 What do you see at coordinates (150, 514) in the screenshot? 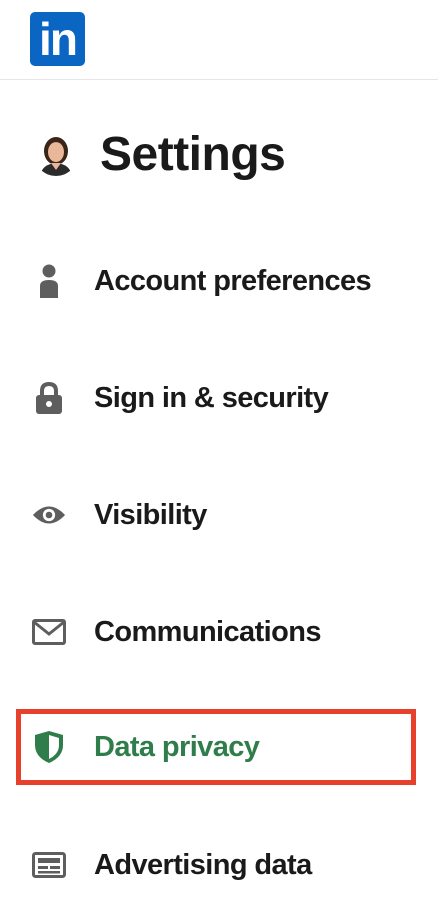
I see `nav-item-label: Visibility` at bounding box center [150, 514].